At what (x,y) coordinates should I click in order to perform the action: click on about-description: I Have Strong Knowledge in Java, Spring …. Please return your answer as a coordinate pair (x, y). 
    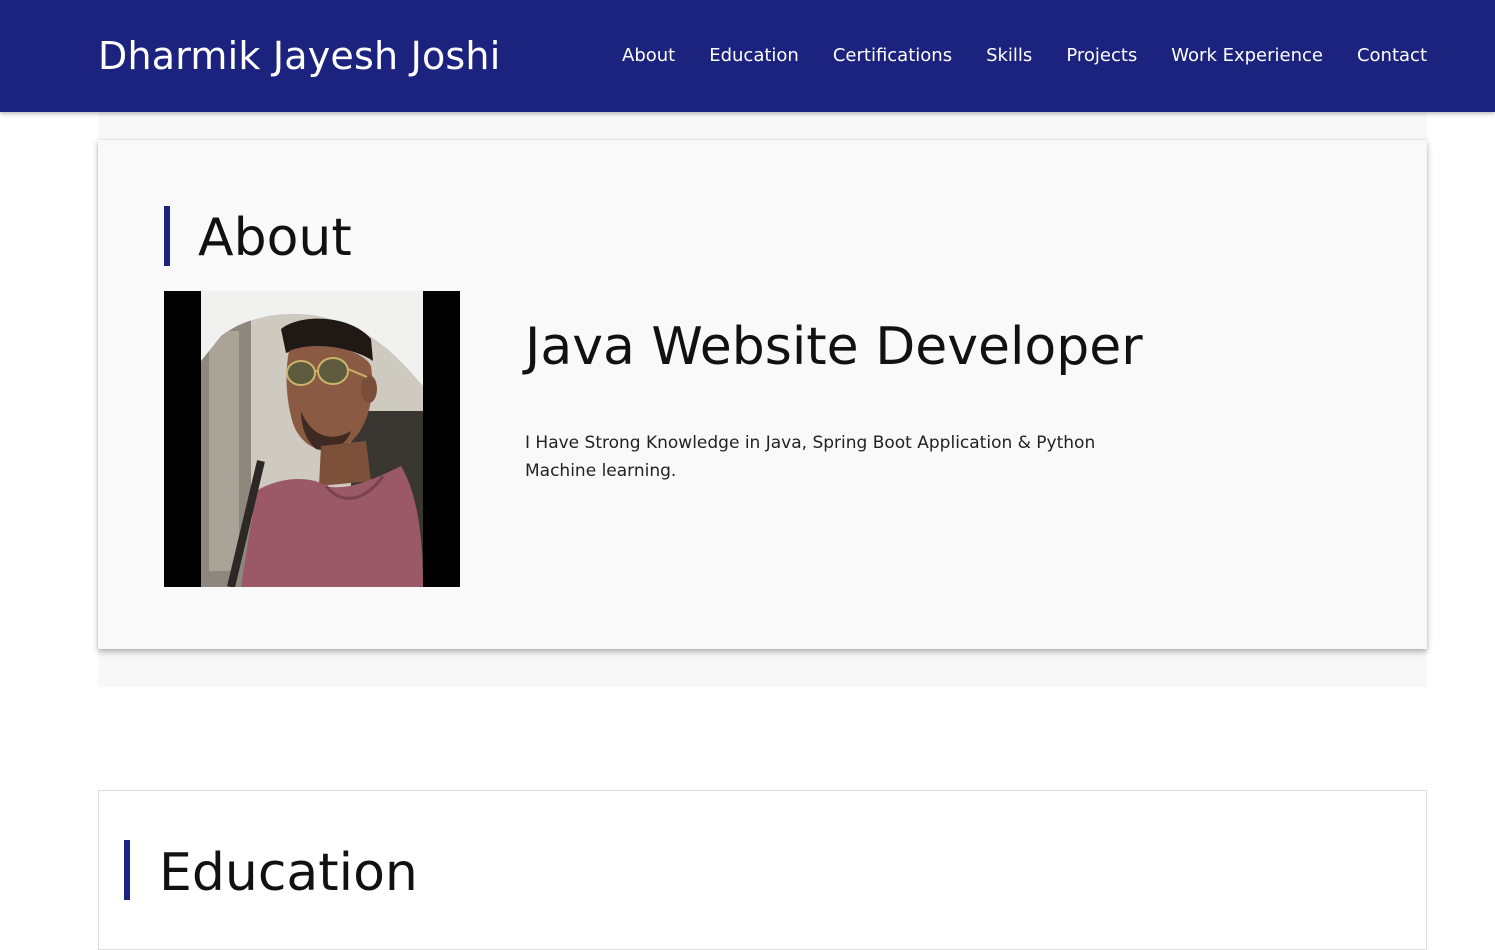
    Looking at the image, I should click on (810, 457).